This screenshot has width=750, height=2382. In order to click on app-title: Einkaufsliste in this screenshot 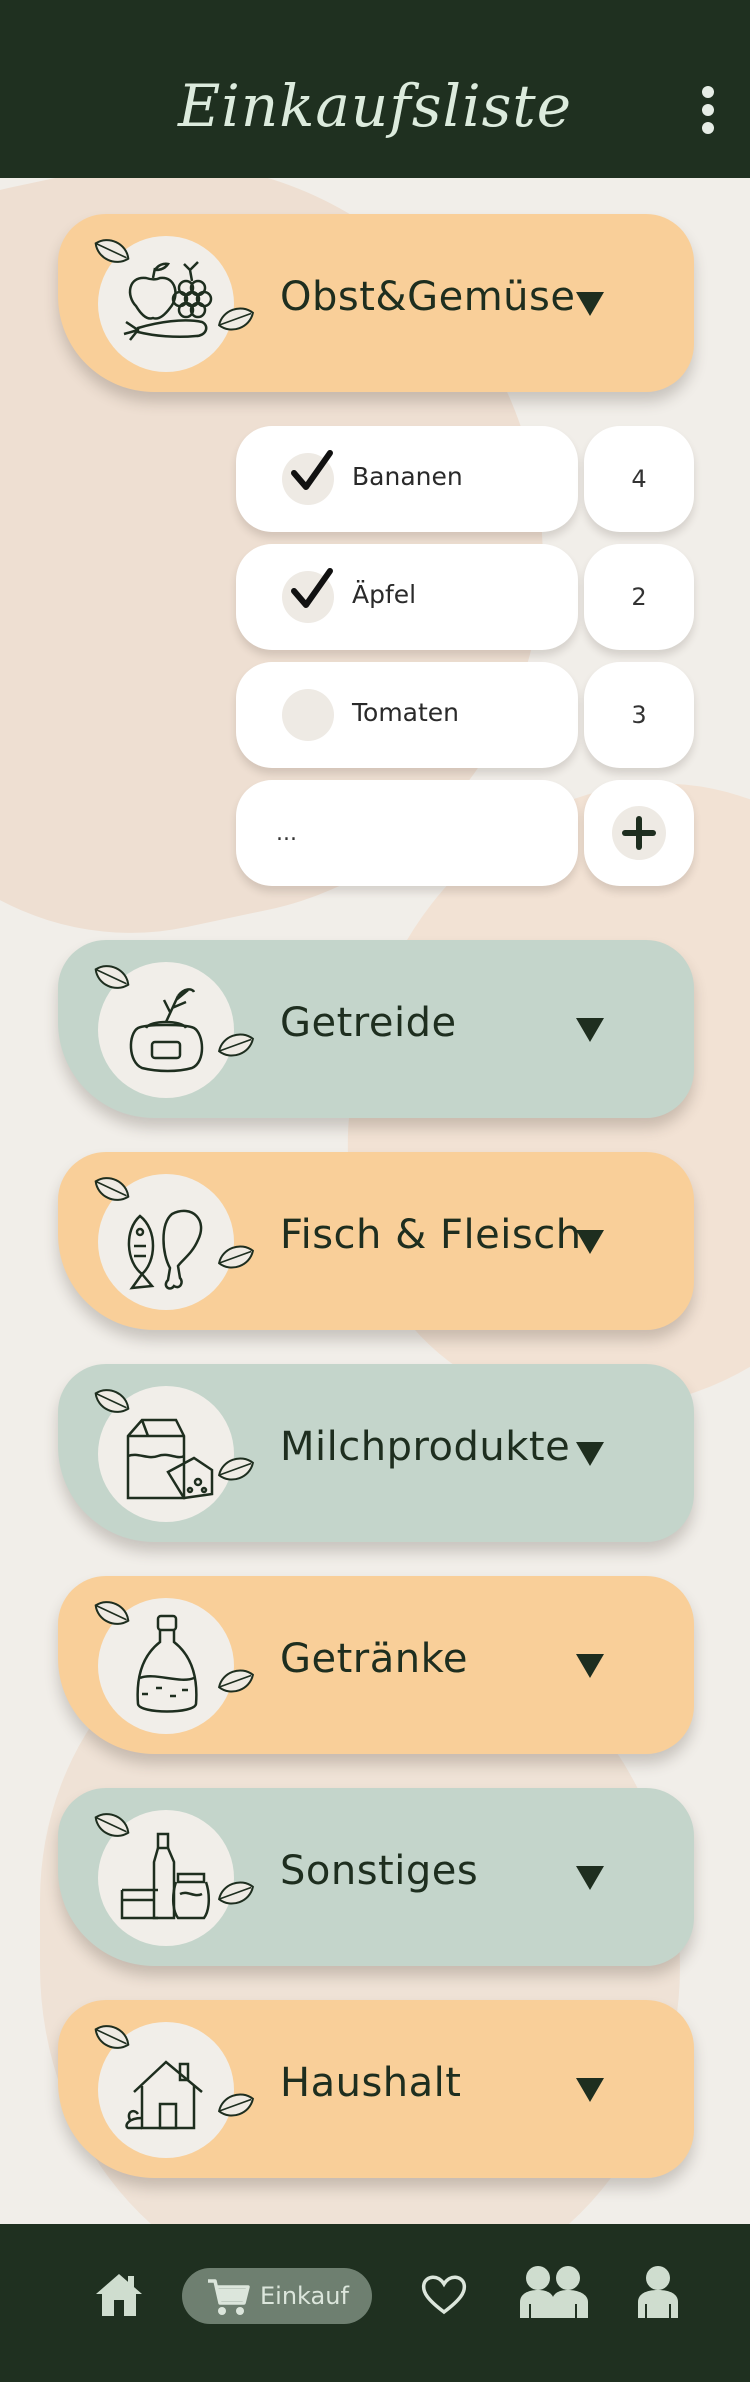, I will do `click(375, 106)`.